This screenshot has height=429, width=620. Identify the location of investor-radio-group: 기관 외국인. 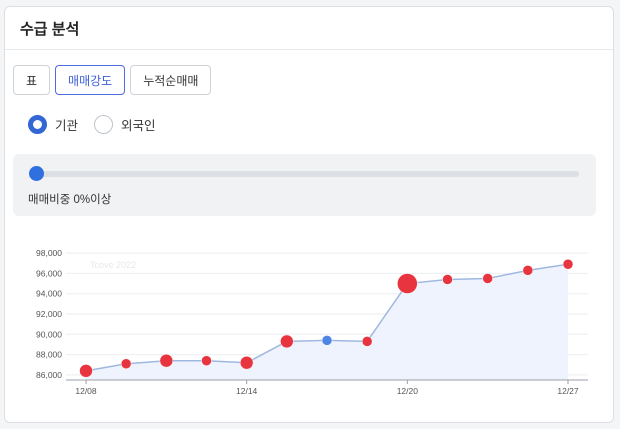
(100, 124).